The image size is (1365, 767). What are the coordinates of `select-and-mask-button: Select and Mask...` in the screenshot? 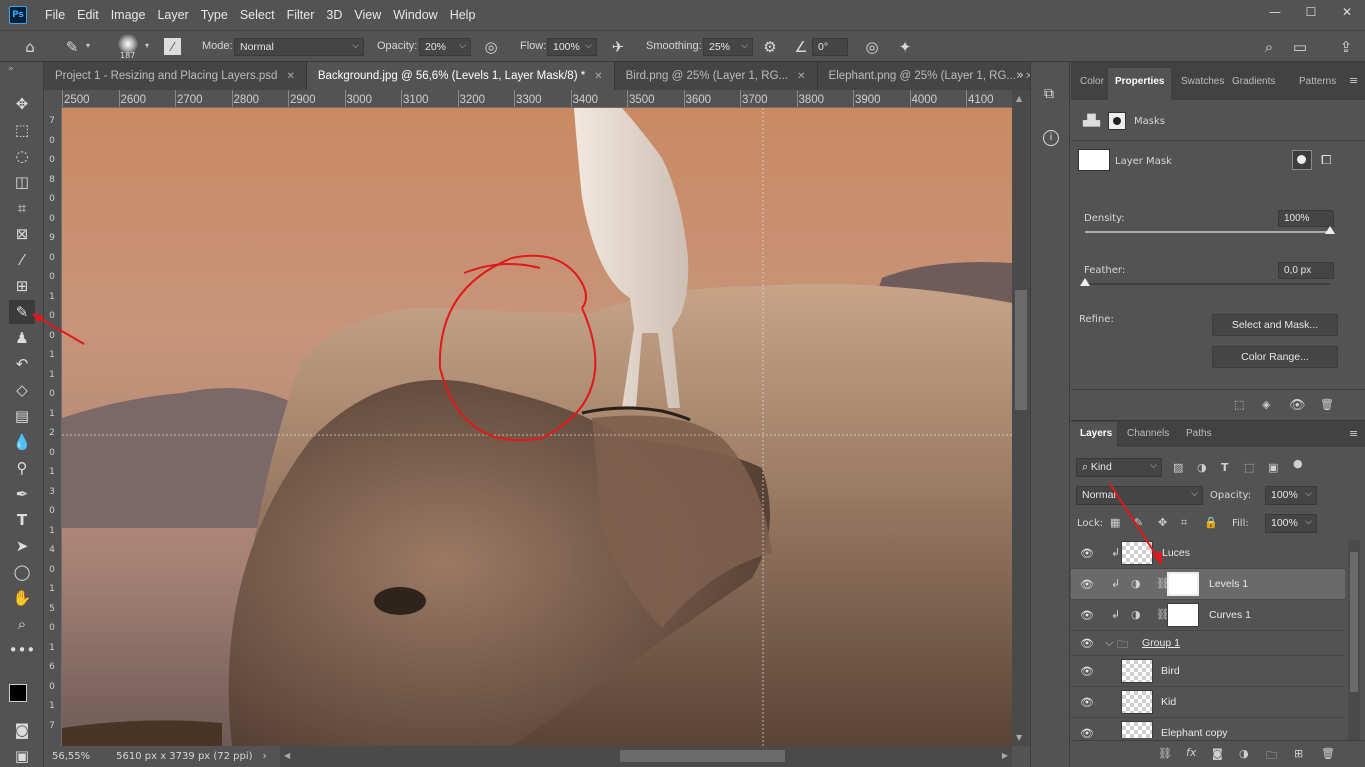 It's located at (1275, 325).